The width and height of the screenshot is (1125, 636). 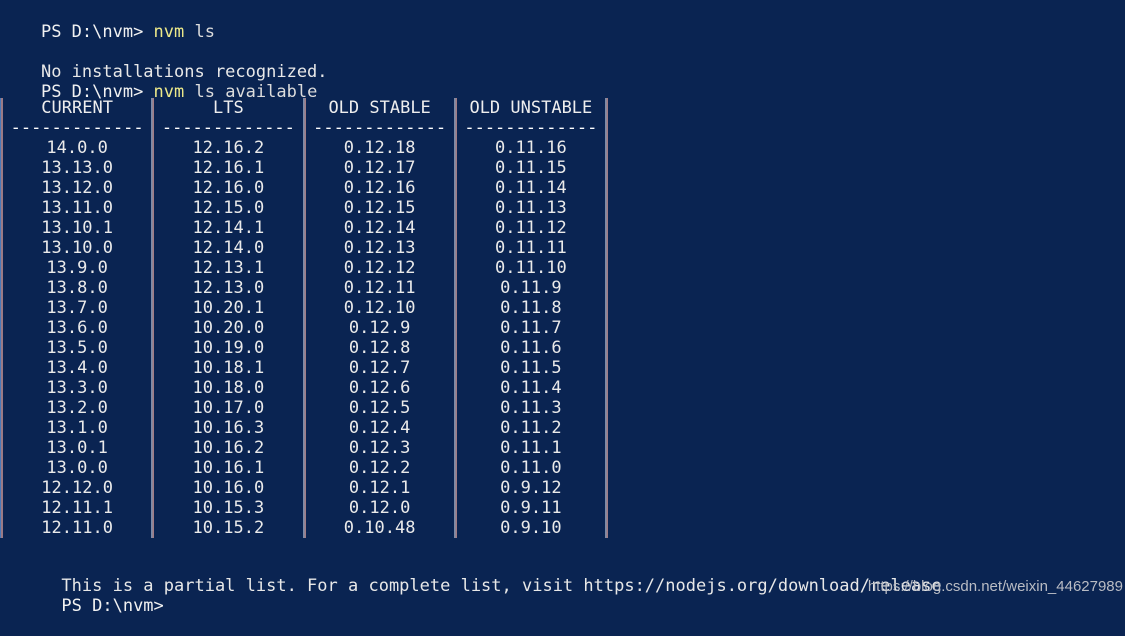 What do you see at coordinates (228, 408) in the screenshot?
I see `version-cell-lts: 10.17.0` at bounding box center [228, 408].